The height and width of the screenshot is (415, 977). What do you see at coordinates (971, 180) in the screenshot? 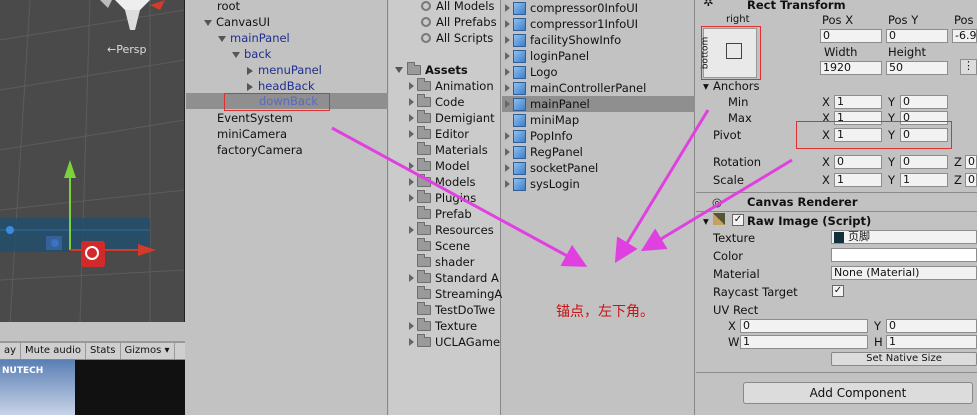
I see `scale-z-field: 0` at bounding box center [971, 180].